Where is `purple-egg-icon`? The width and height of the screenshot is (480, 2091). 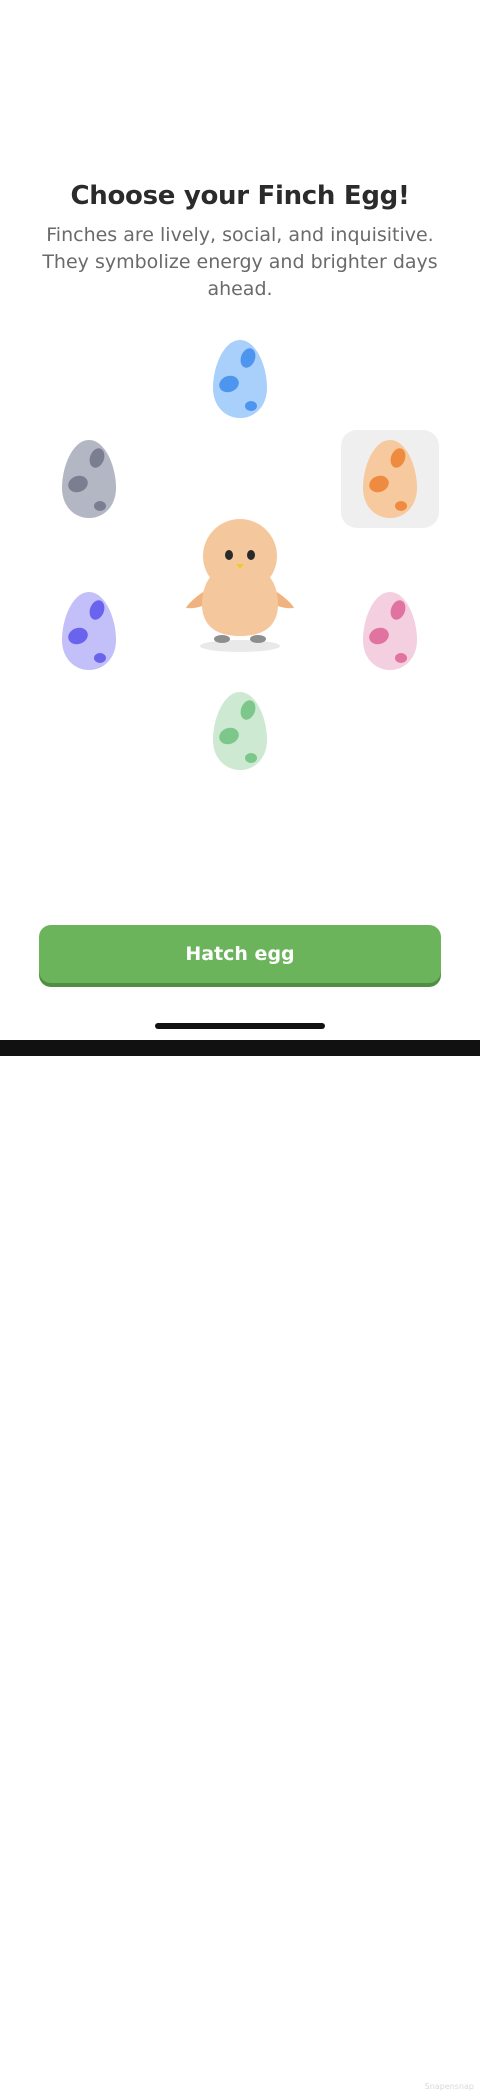
purple-egg-icon is located at coordinates (89, 631).